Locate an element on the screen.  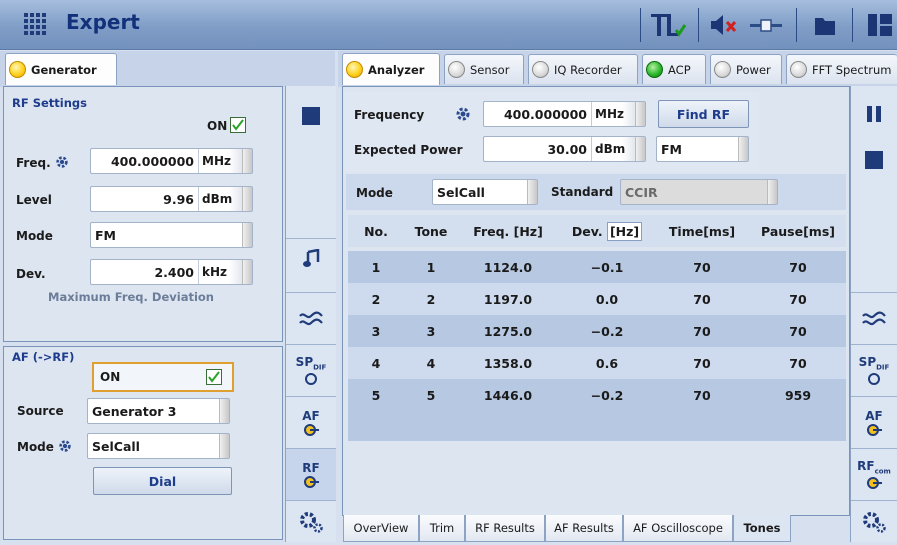
dev-field: 2.400 kHz is located at coordinates (171, 272).